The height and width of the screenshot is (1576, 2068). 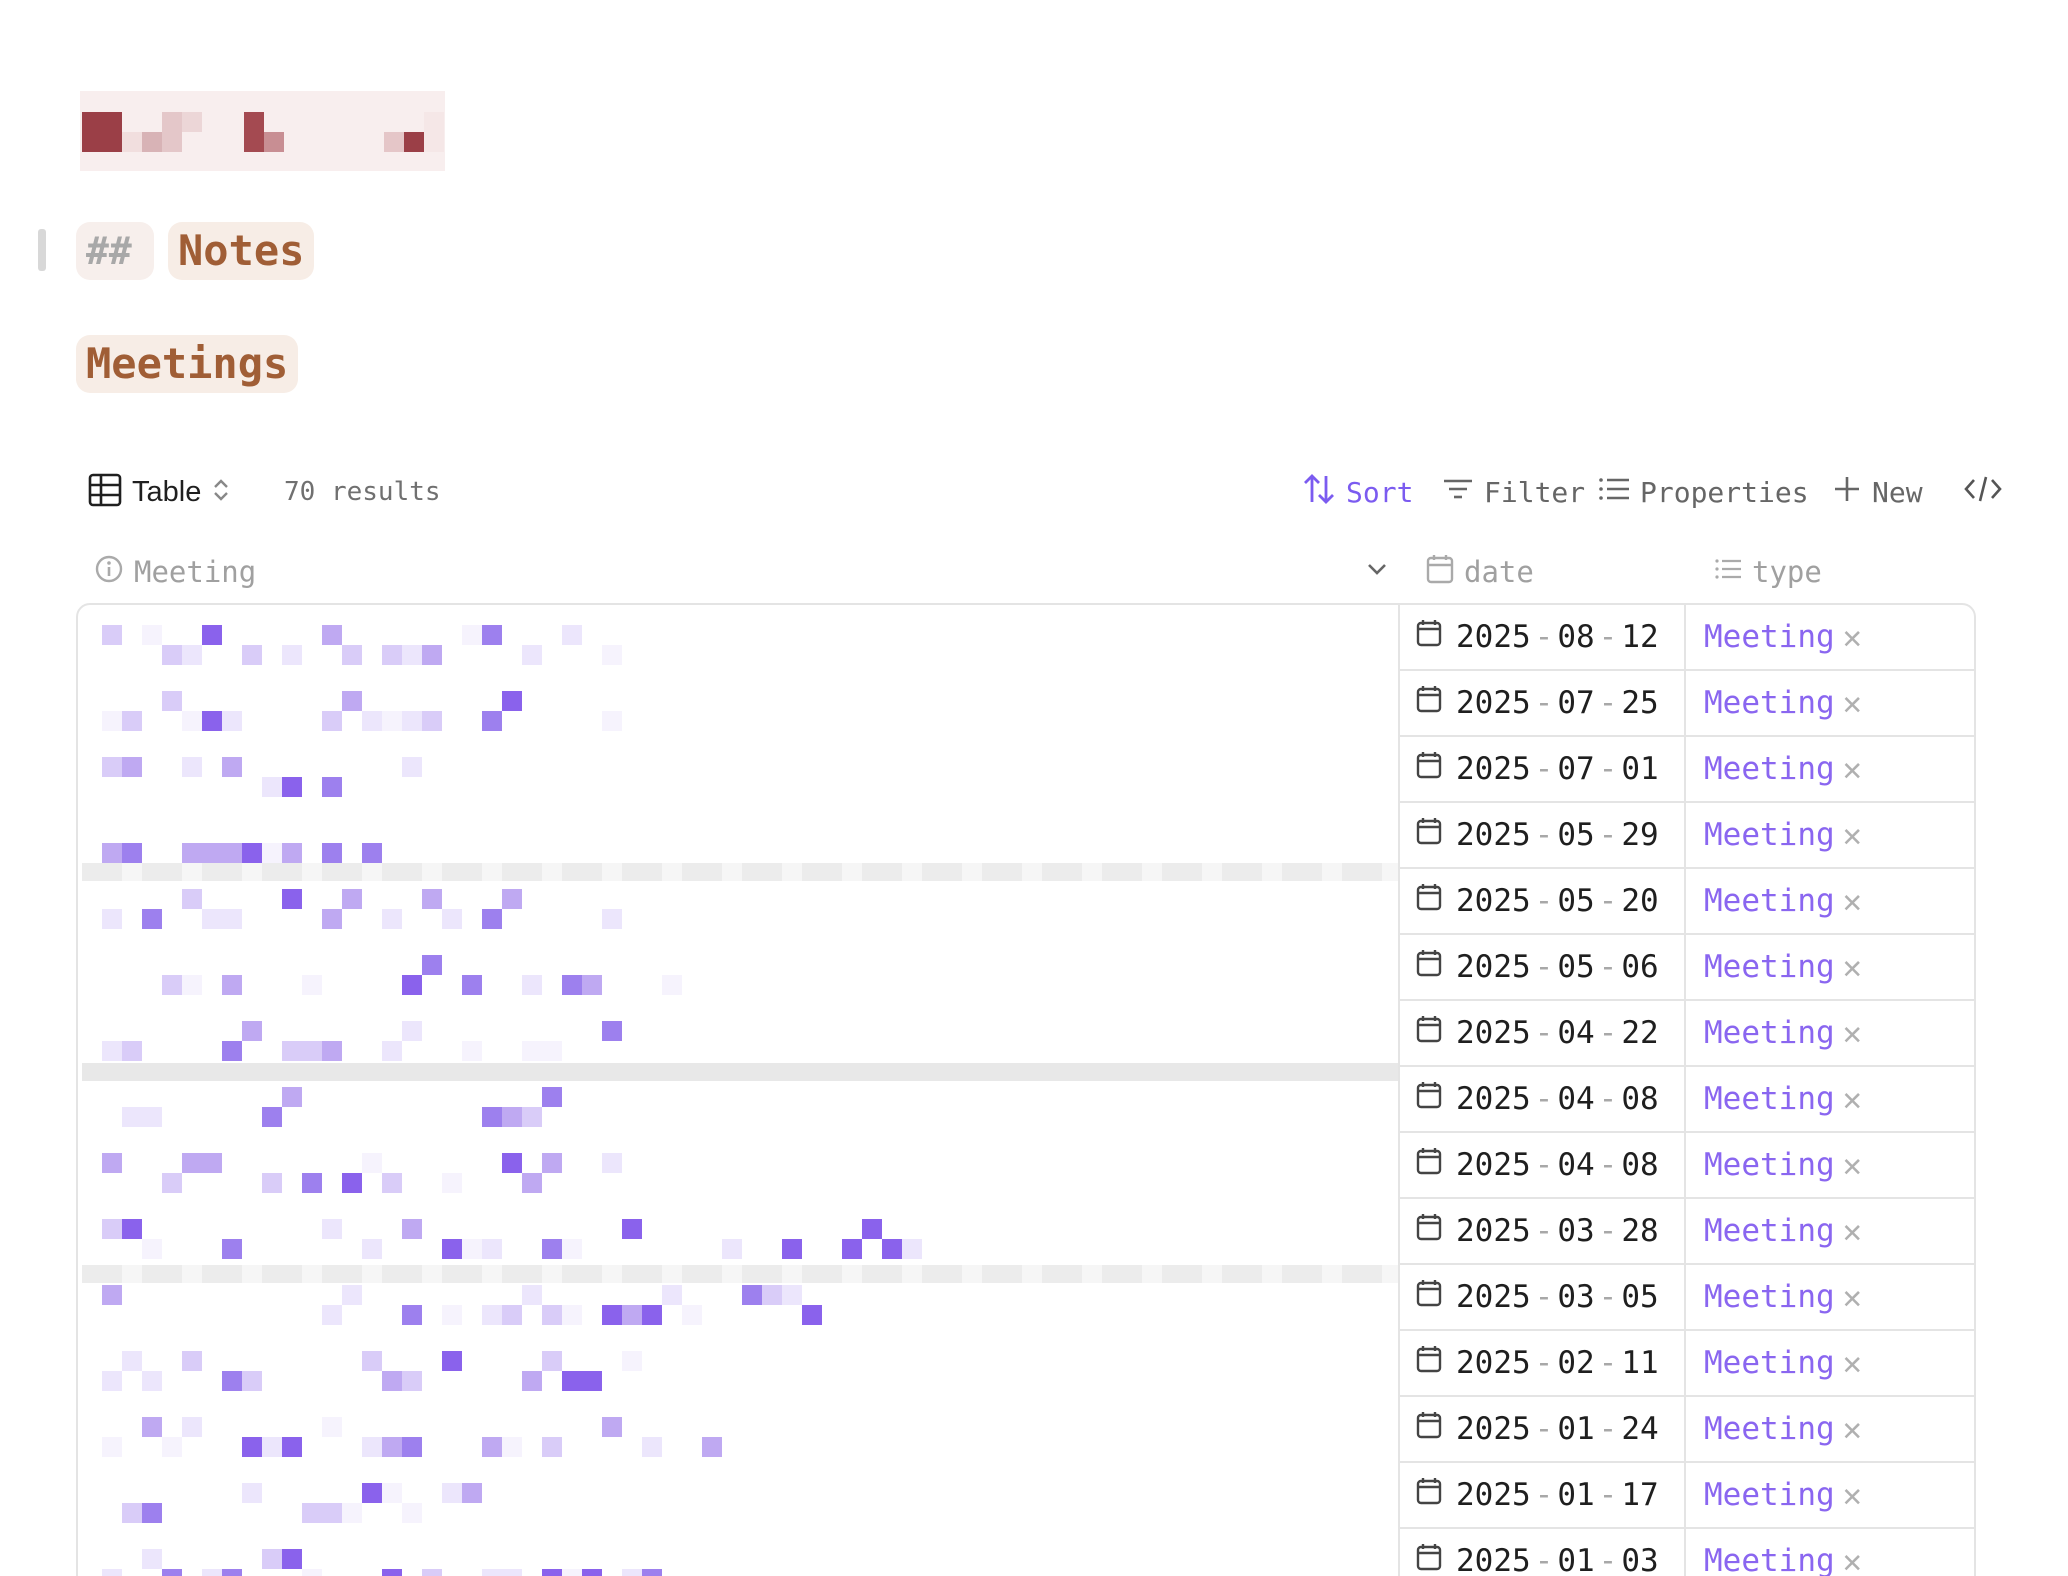 I want to click on row-divider, so click(x=740, y=1274).